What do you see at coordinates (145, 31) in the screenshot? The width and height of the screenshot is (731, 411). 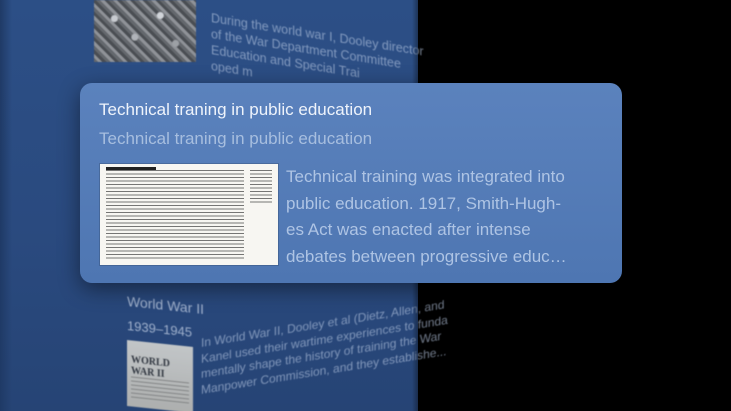 I see `ww1-entry-photo` at bounding box center [145, 31].